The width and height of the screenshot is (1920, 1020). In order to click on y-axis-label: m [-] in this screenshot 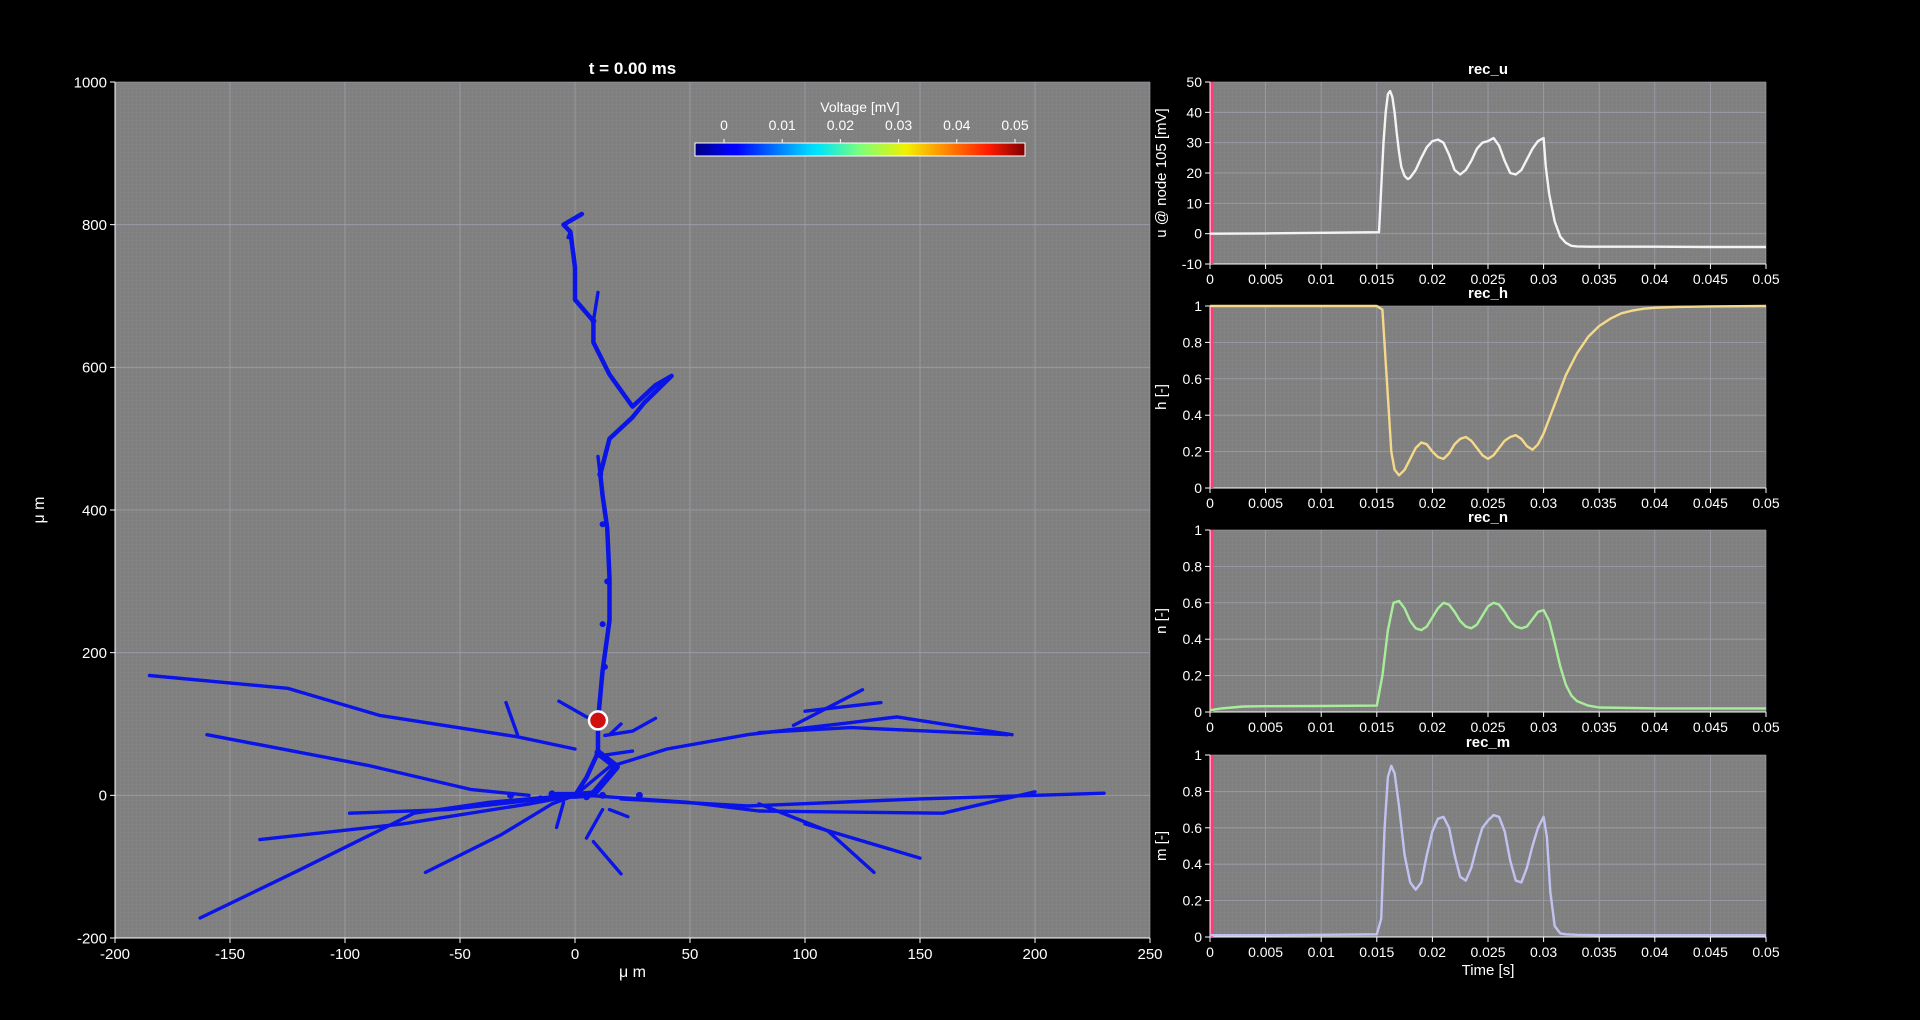, I will do `click(1161, 846)`.